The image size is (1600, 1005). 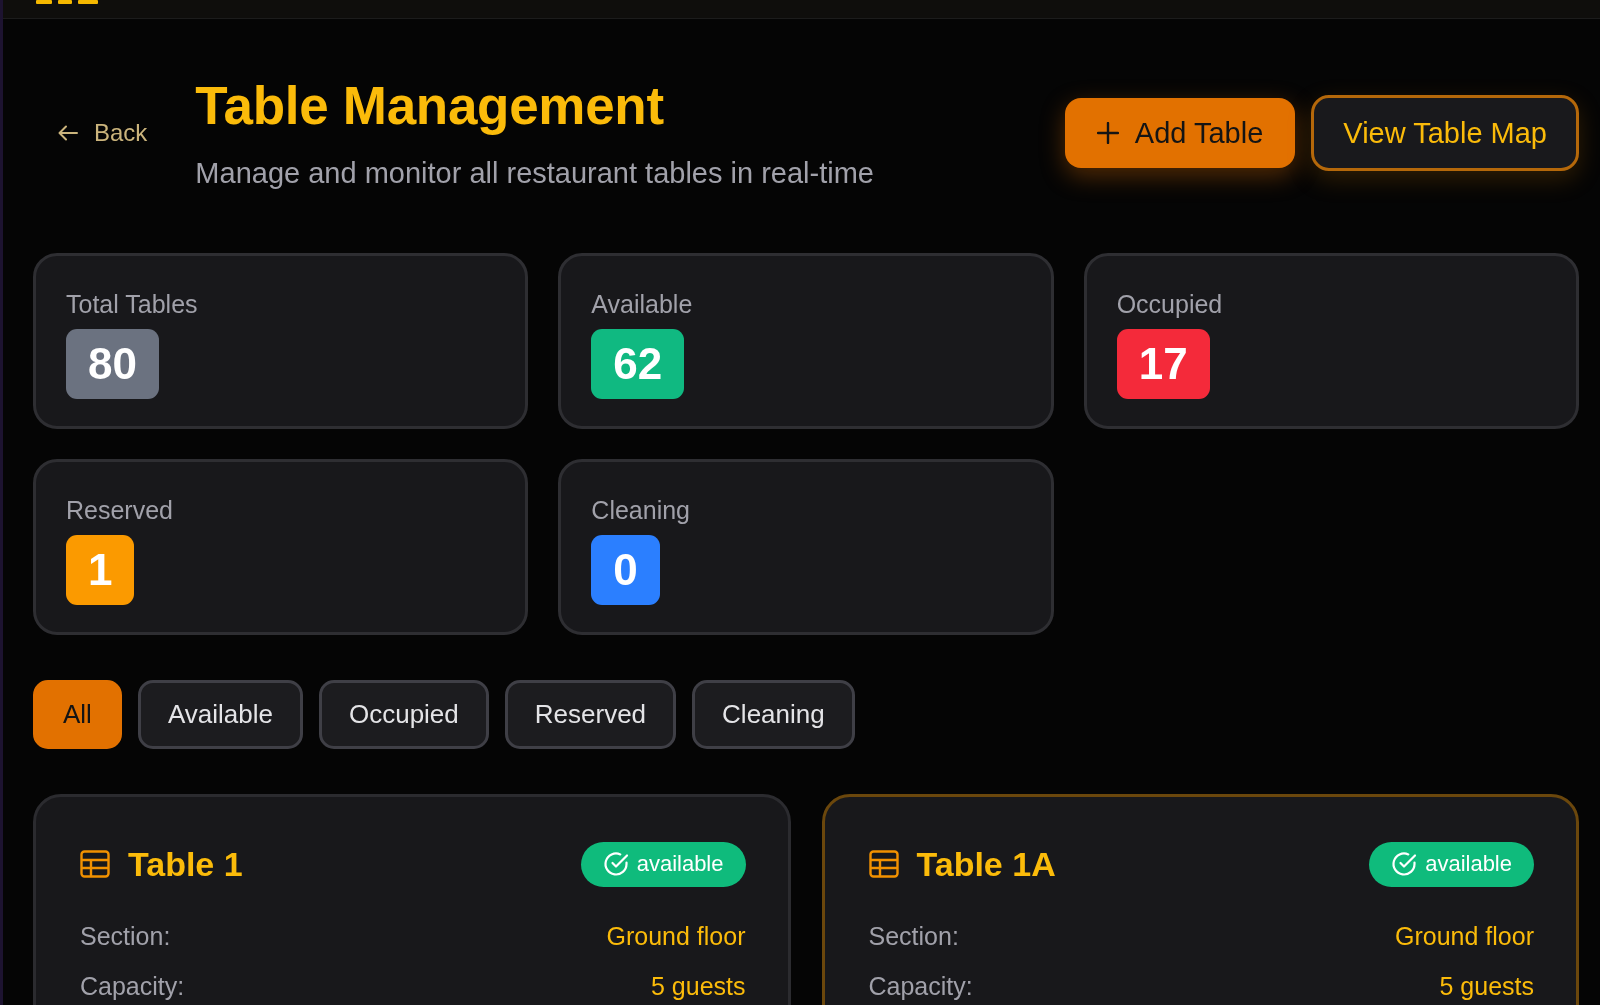 What do you see at coordinates (1163, 364) in the screenshot?
I see `stat-count: 17` at bounding box center [1163, 364].